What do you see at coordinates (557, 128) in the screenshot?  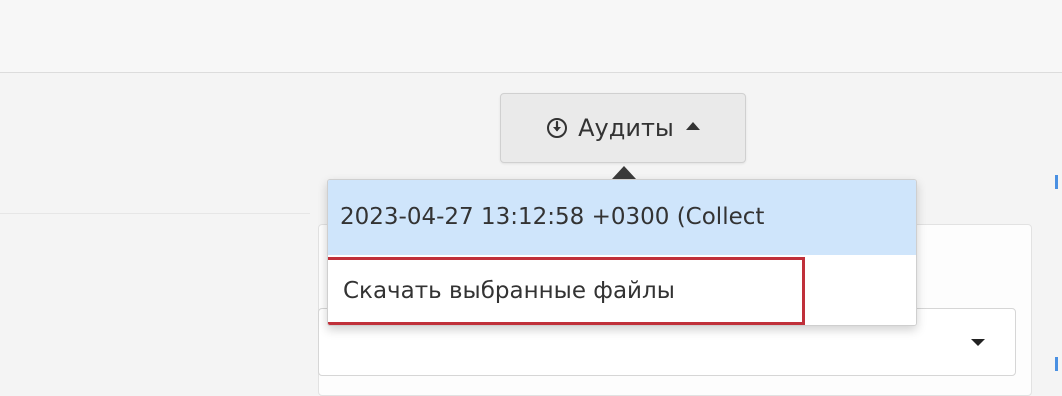 I see `download-circle-icon` at bounding box center [557, 128].